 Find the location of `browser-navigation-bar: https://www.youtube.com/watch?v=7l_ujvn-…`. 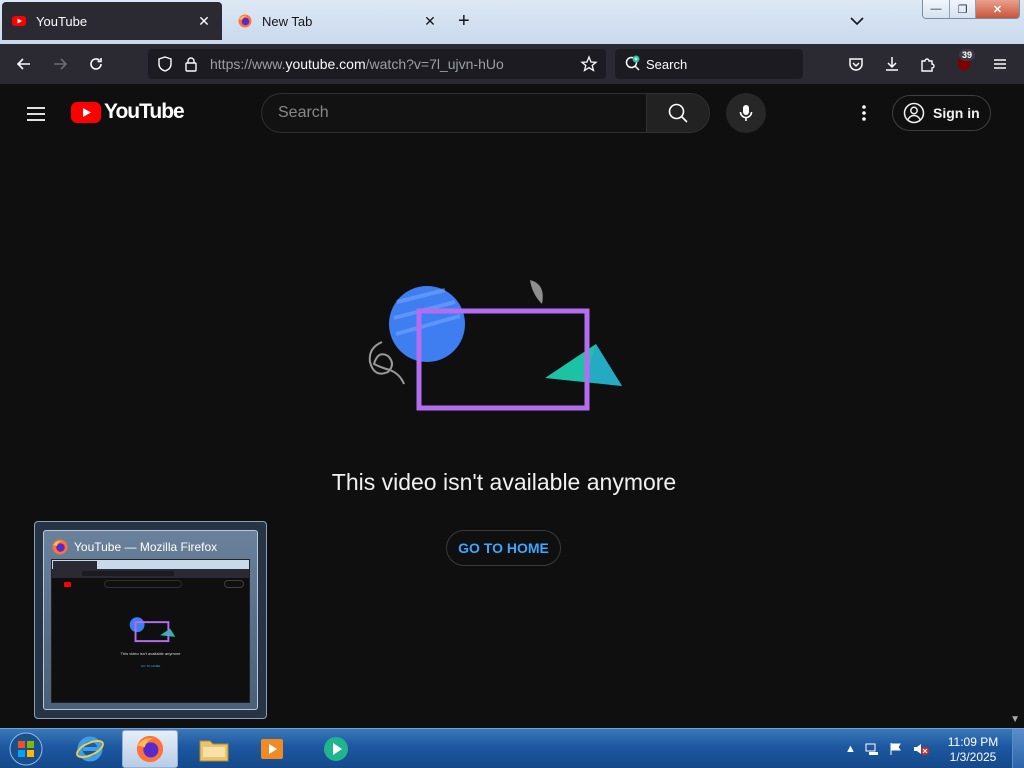

browser-navigation-bar: https://www.youtube.com/watch?v=7l_ujvn-… is located at coordinates (512, 64).